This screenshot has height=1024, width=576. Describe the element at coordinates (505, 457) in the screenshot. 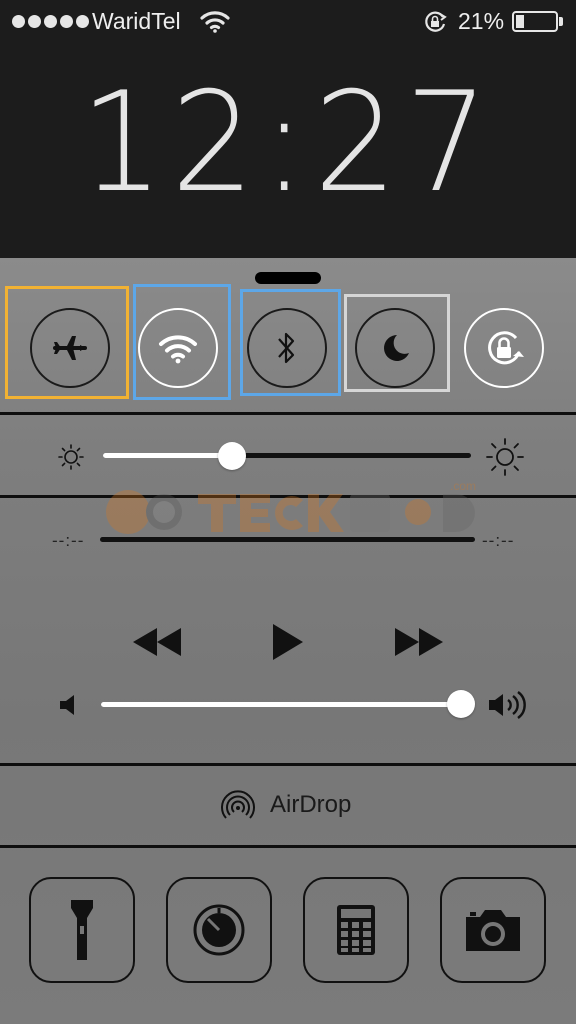

I see `brightness-high-icon` at that location.